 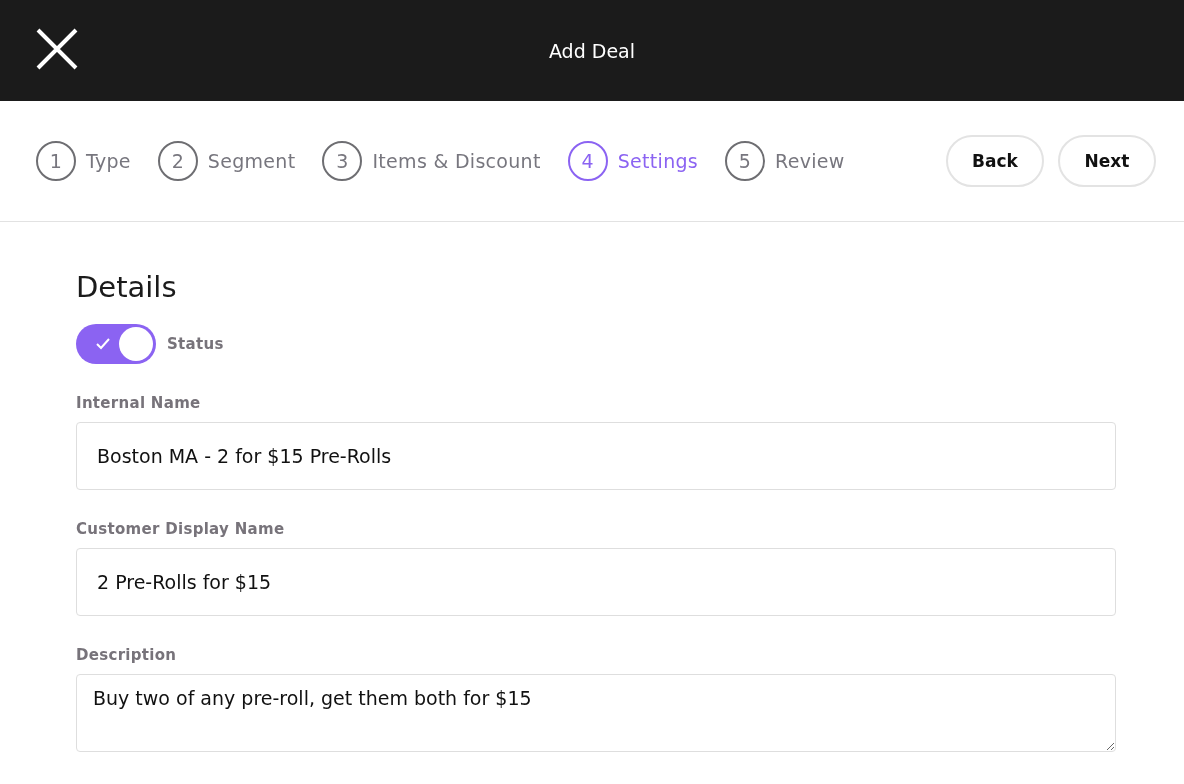 I want to click on page-title: Add Deal, so click(x=592, y=50).